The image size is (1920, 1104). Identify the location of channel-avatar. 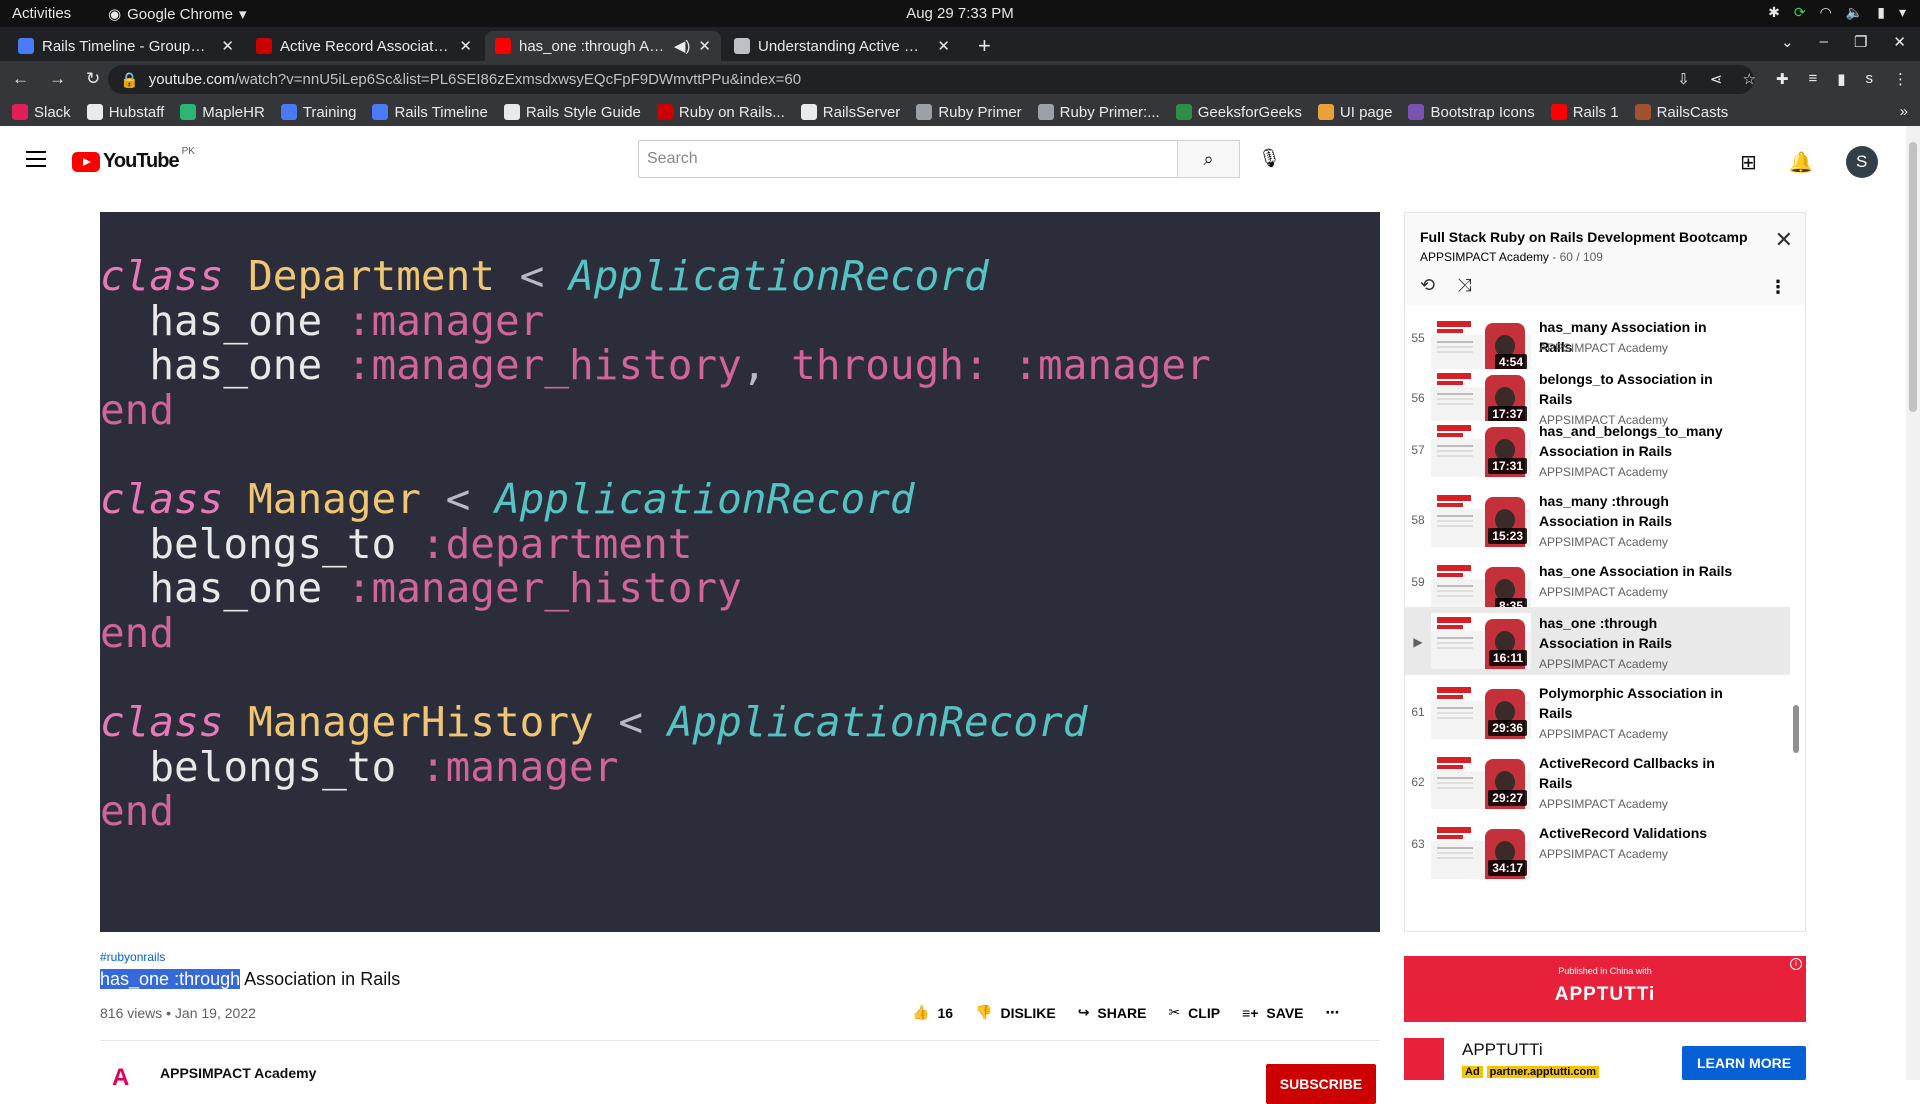
(120, 1073).